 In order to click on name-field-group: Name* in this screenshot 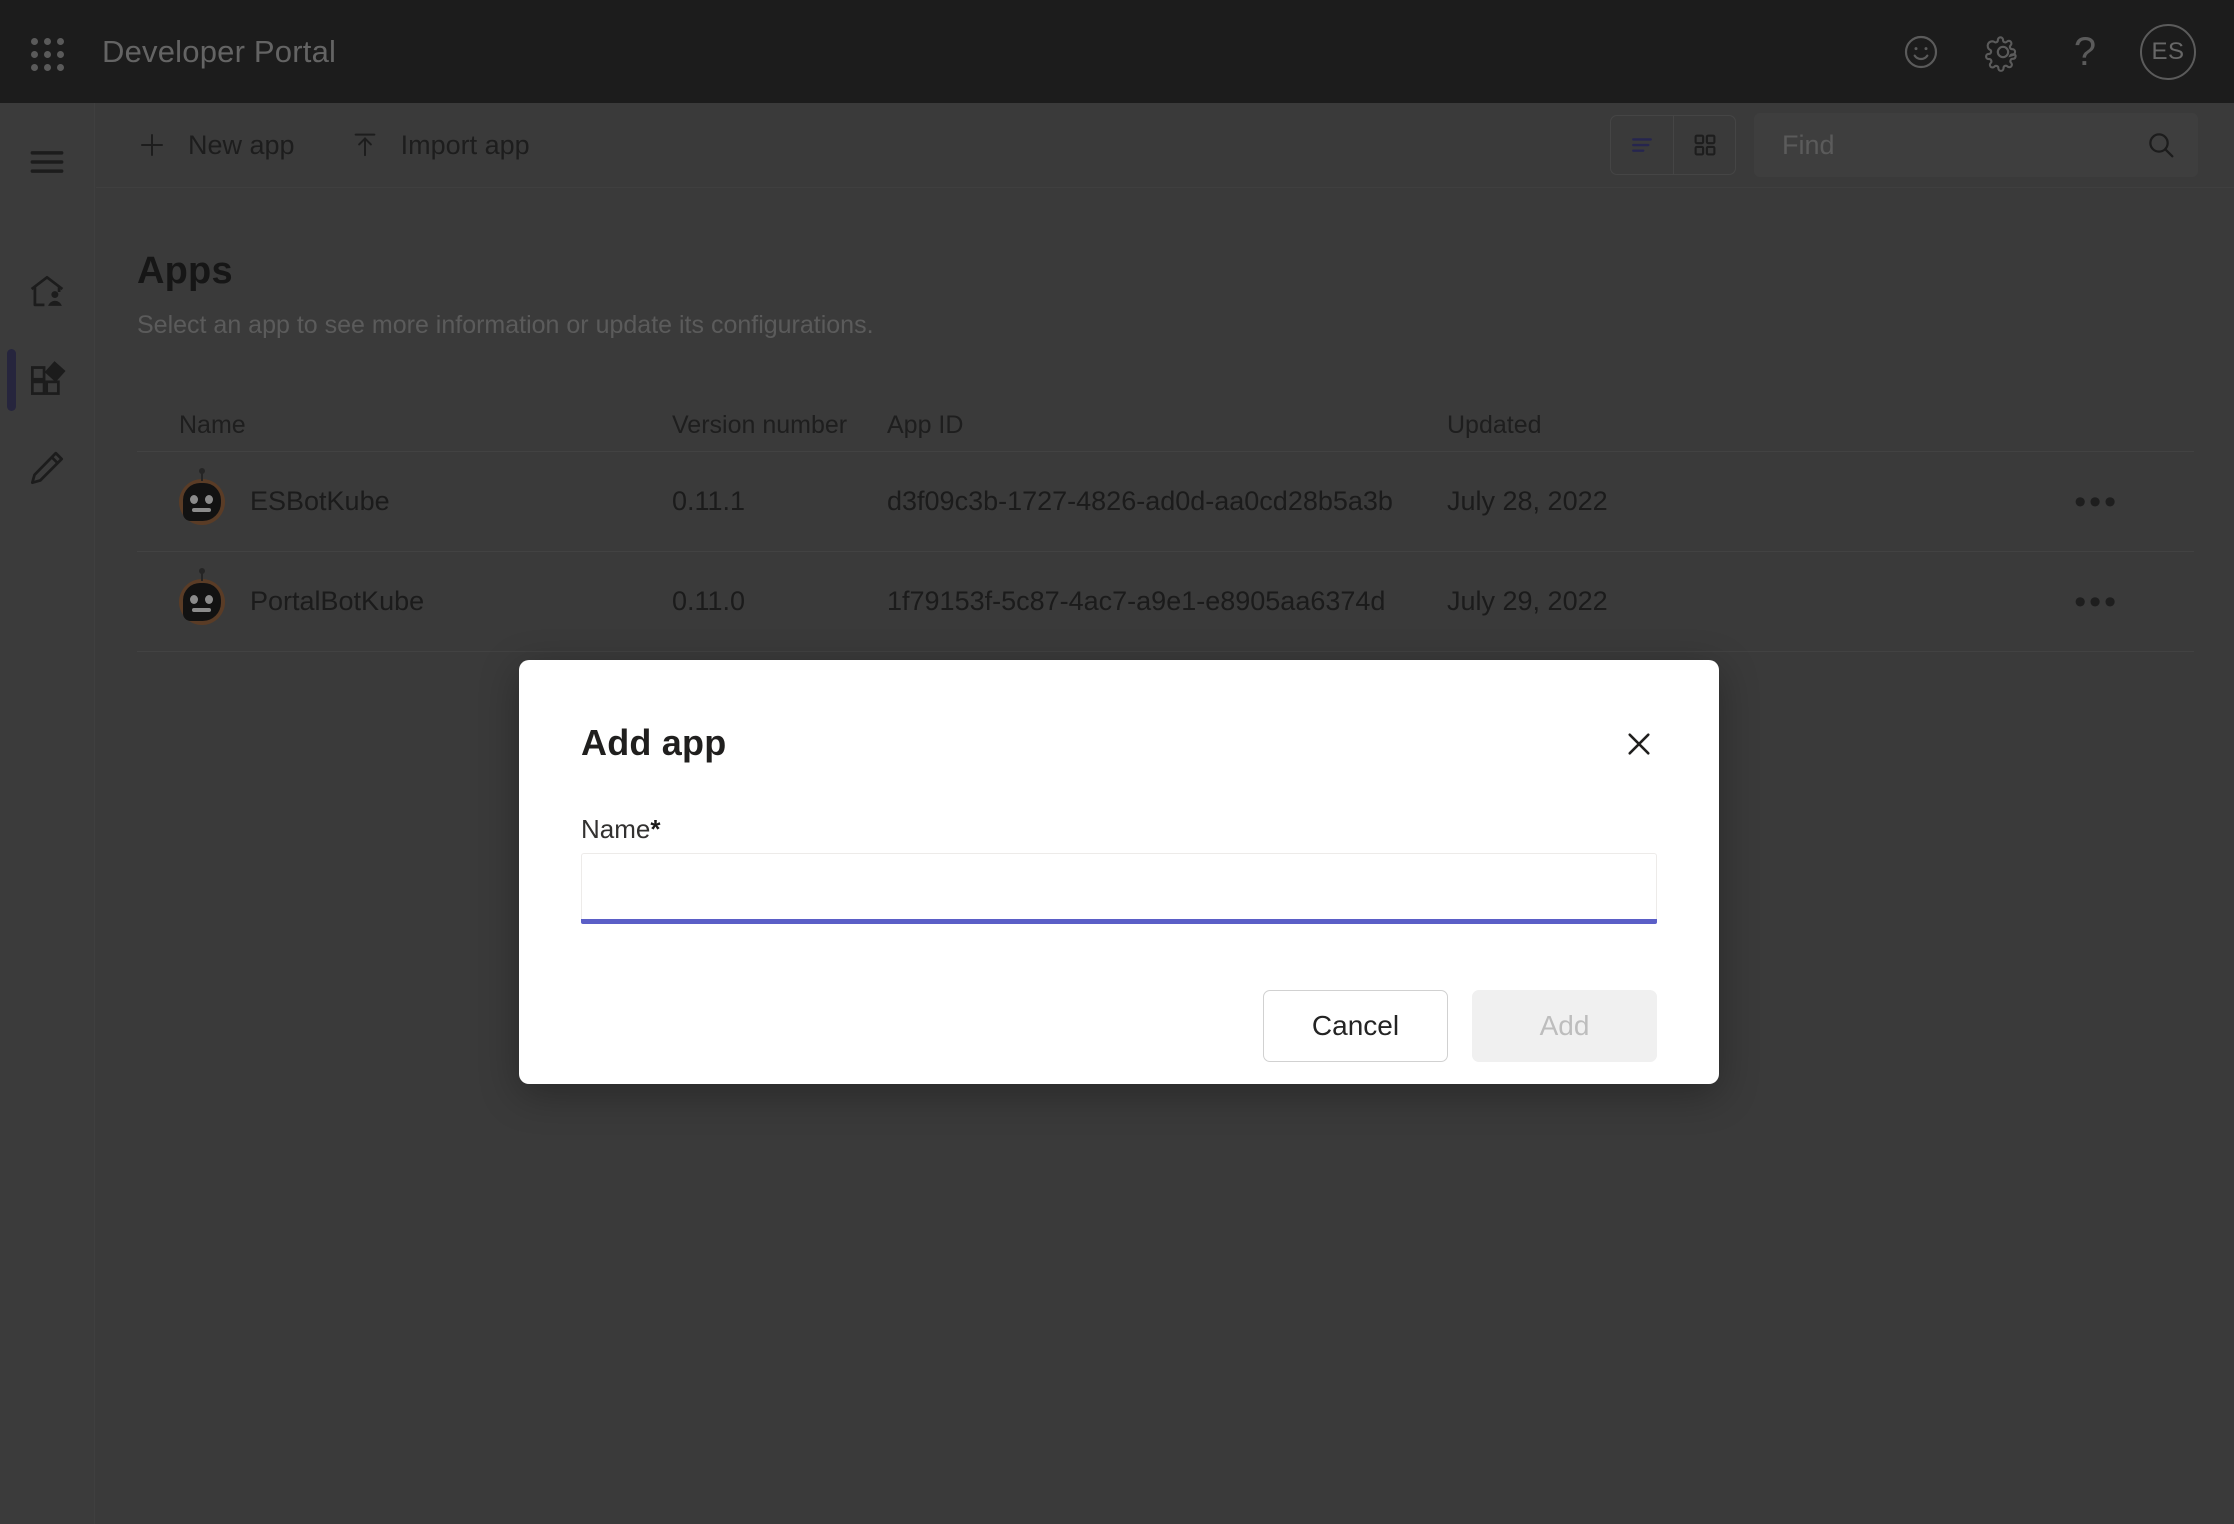, I will do `click(1119, 869)`.